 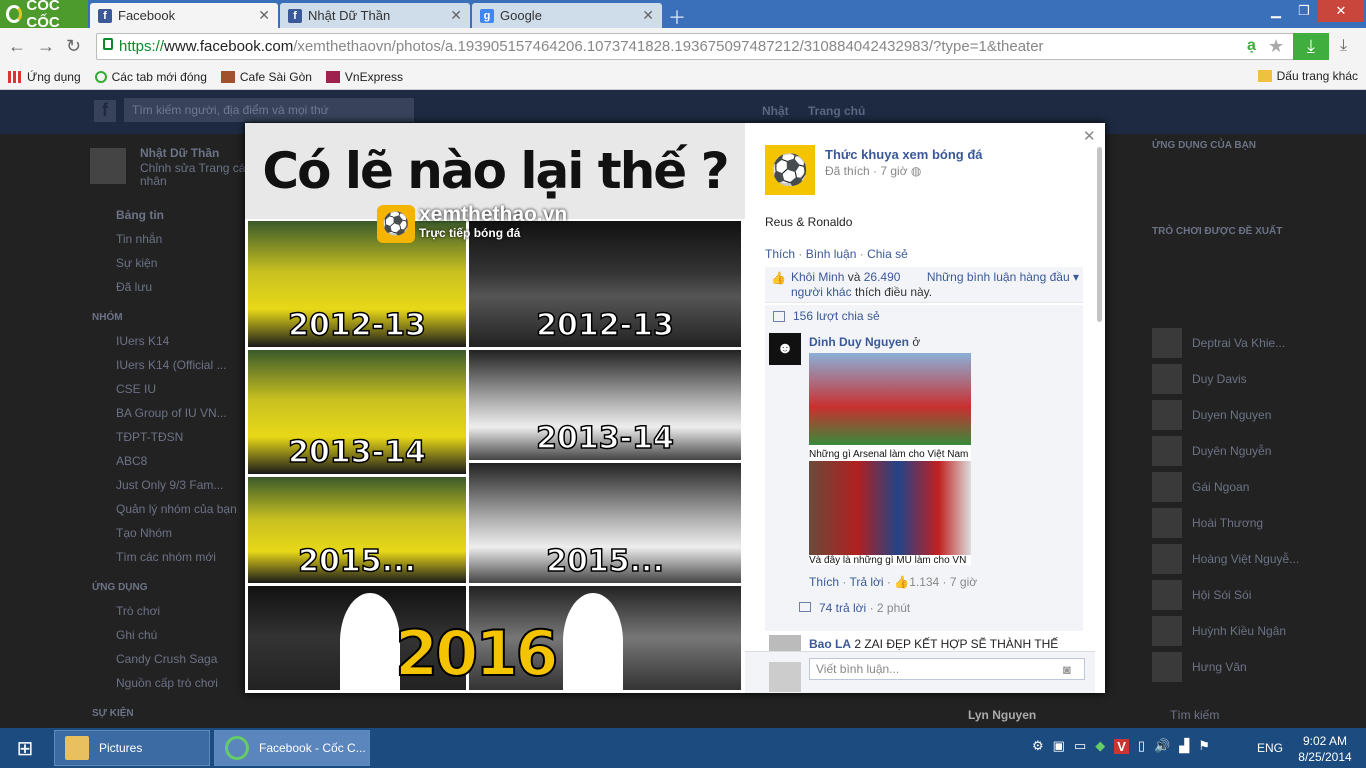 What do you see at coordinates (904, 154) in the screenshot?
I see `page-name-link: Thức khuya xem bóng đá` at bounding box center [904, 154].